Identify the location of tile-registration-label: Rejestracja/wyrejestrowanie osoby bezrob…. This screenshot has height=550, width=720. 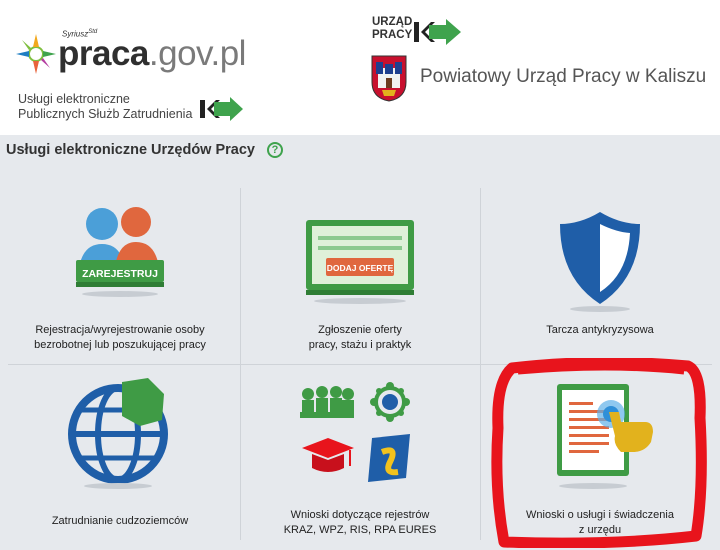
(120, 337).